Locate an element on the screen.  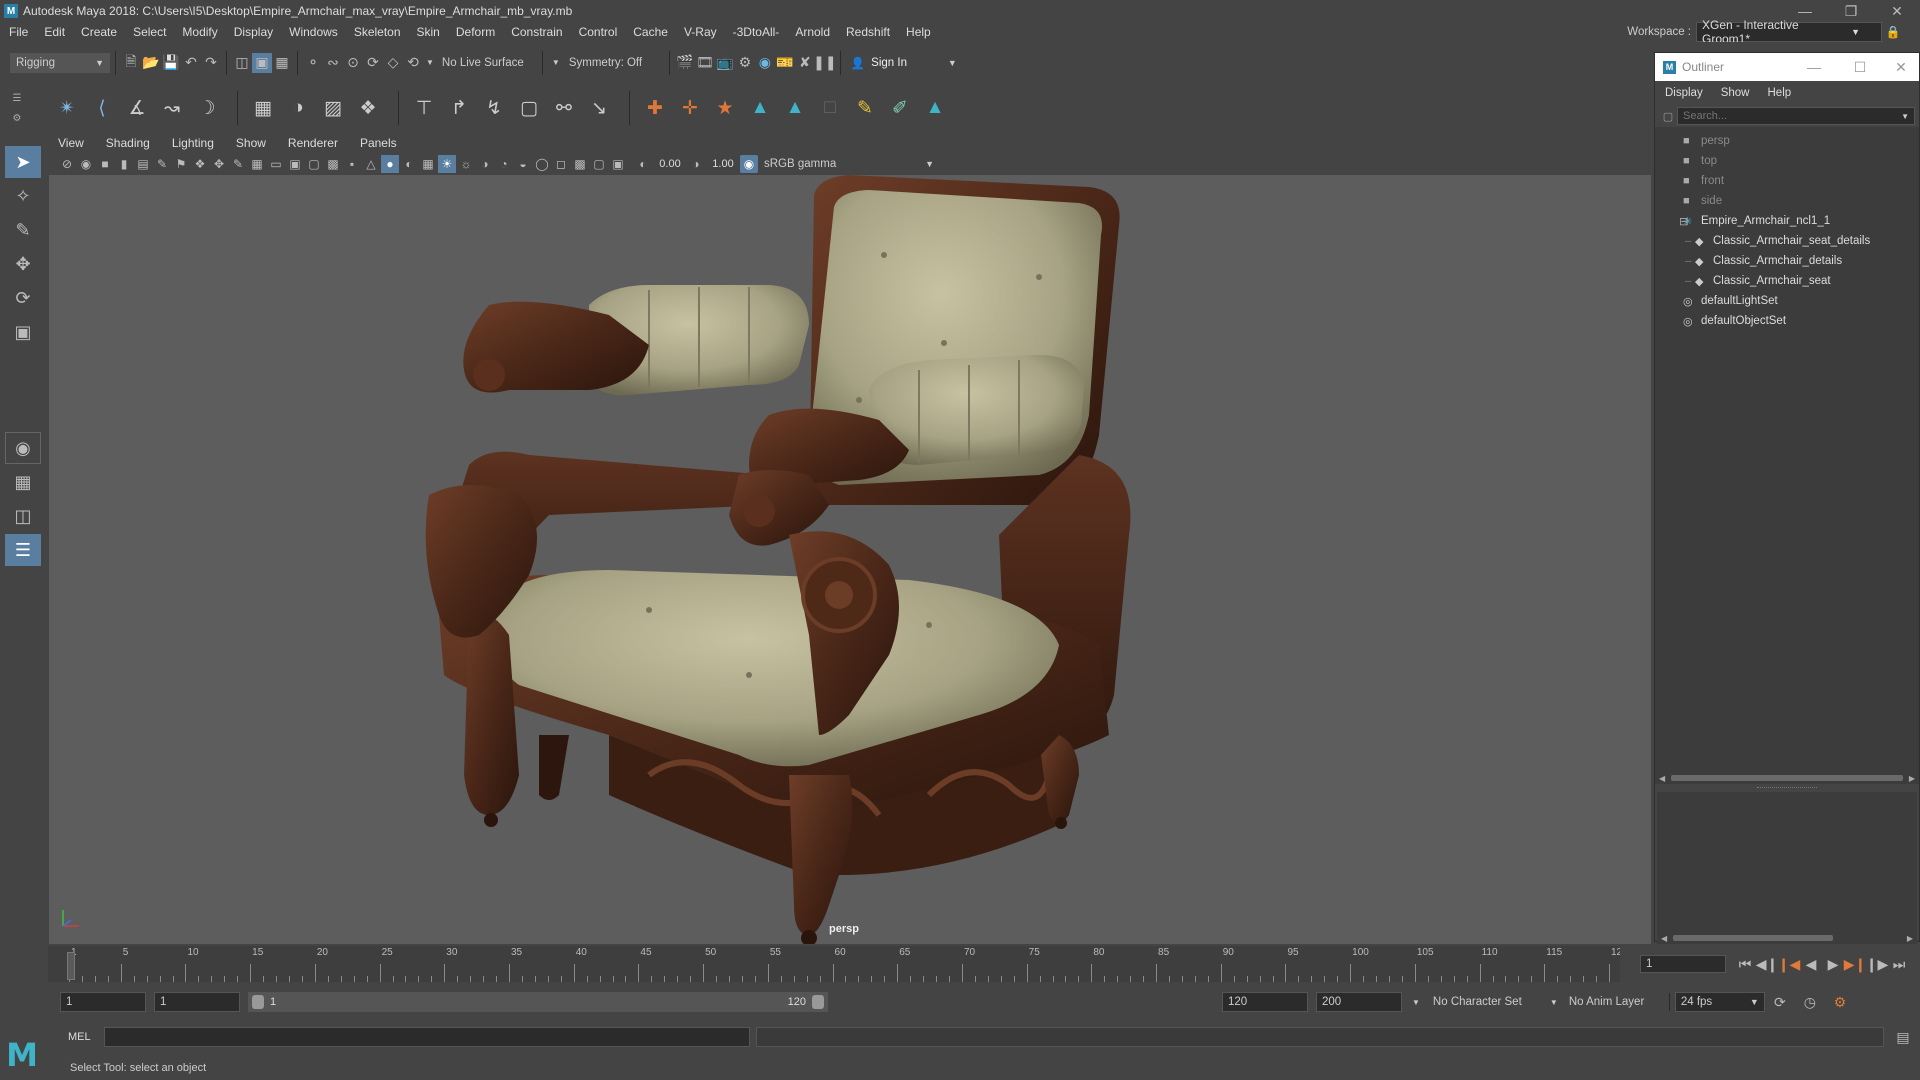
lattice-icon: ▦ is located at coordinates (263, 108).